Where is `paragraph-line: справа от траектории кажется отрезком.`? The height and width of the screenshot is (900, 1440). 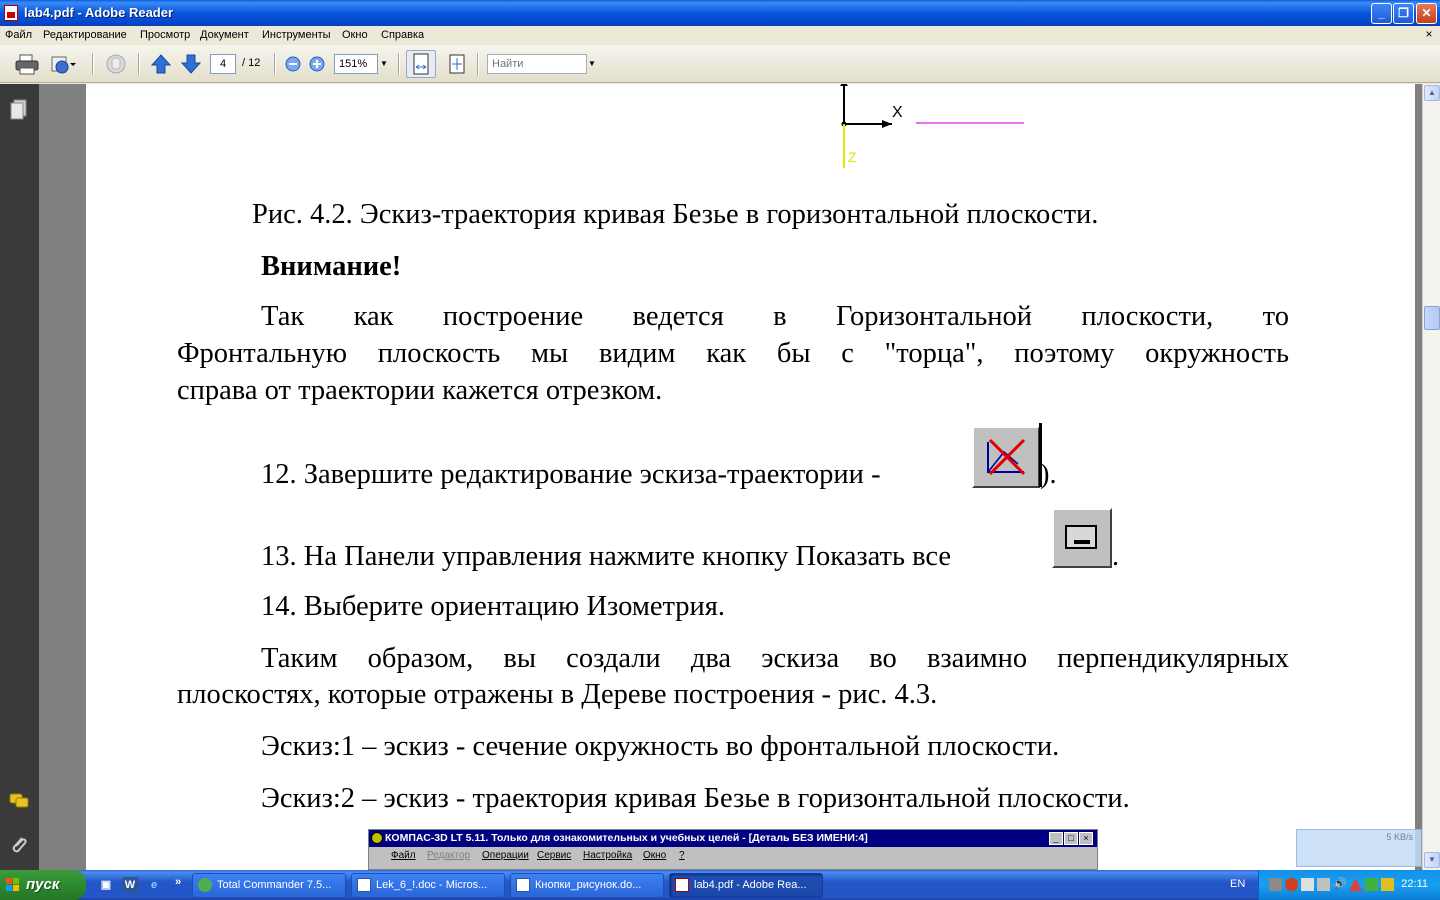
paragraph-line: справа от траектории кажется отрезком. is located at coordinates (420, 390).